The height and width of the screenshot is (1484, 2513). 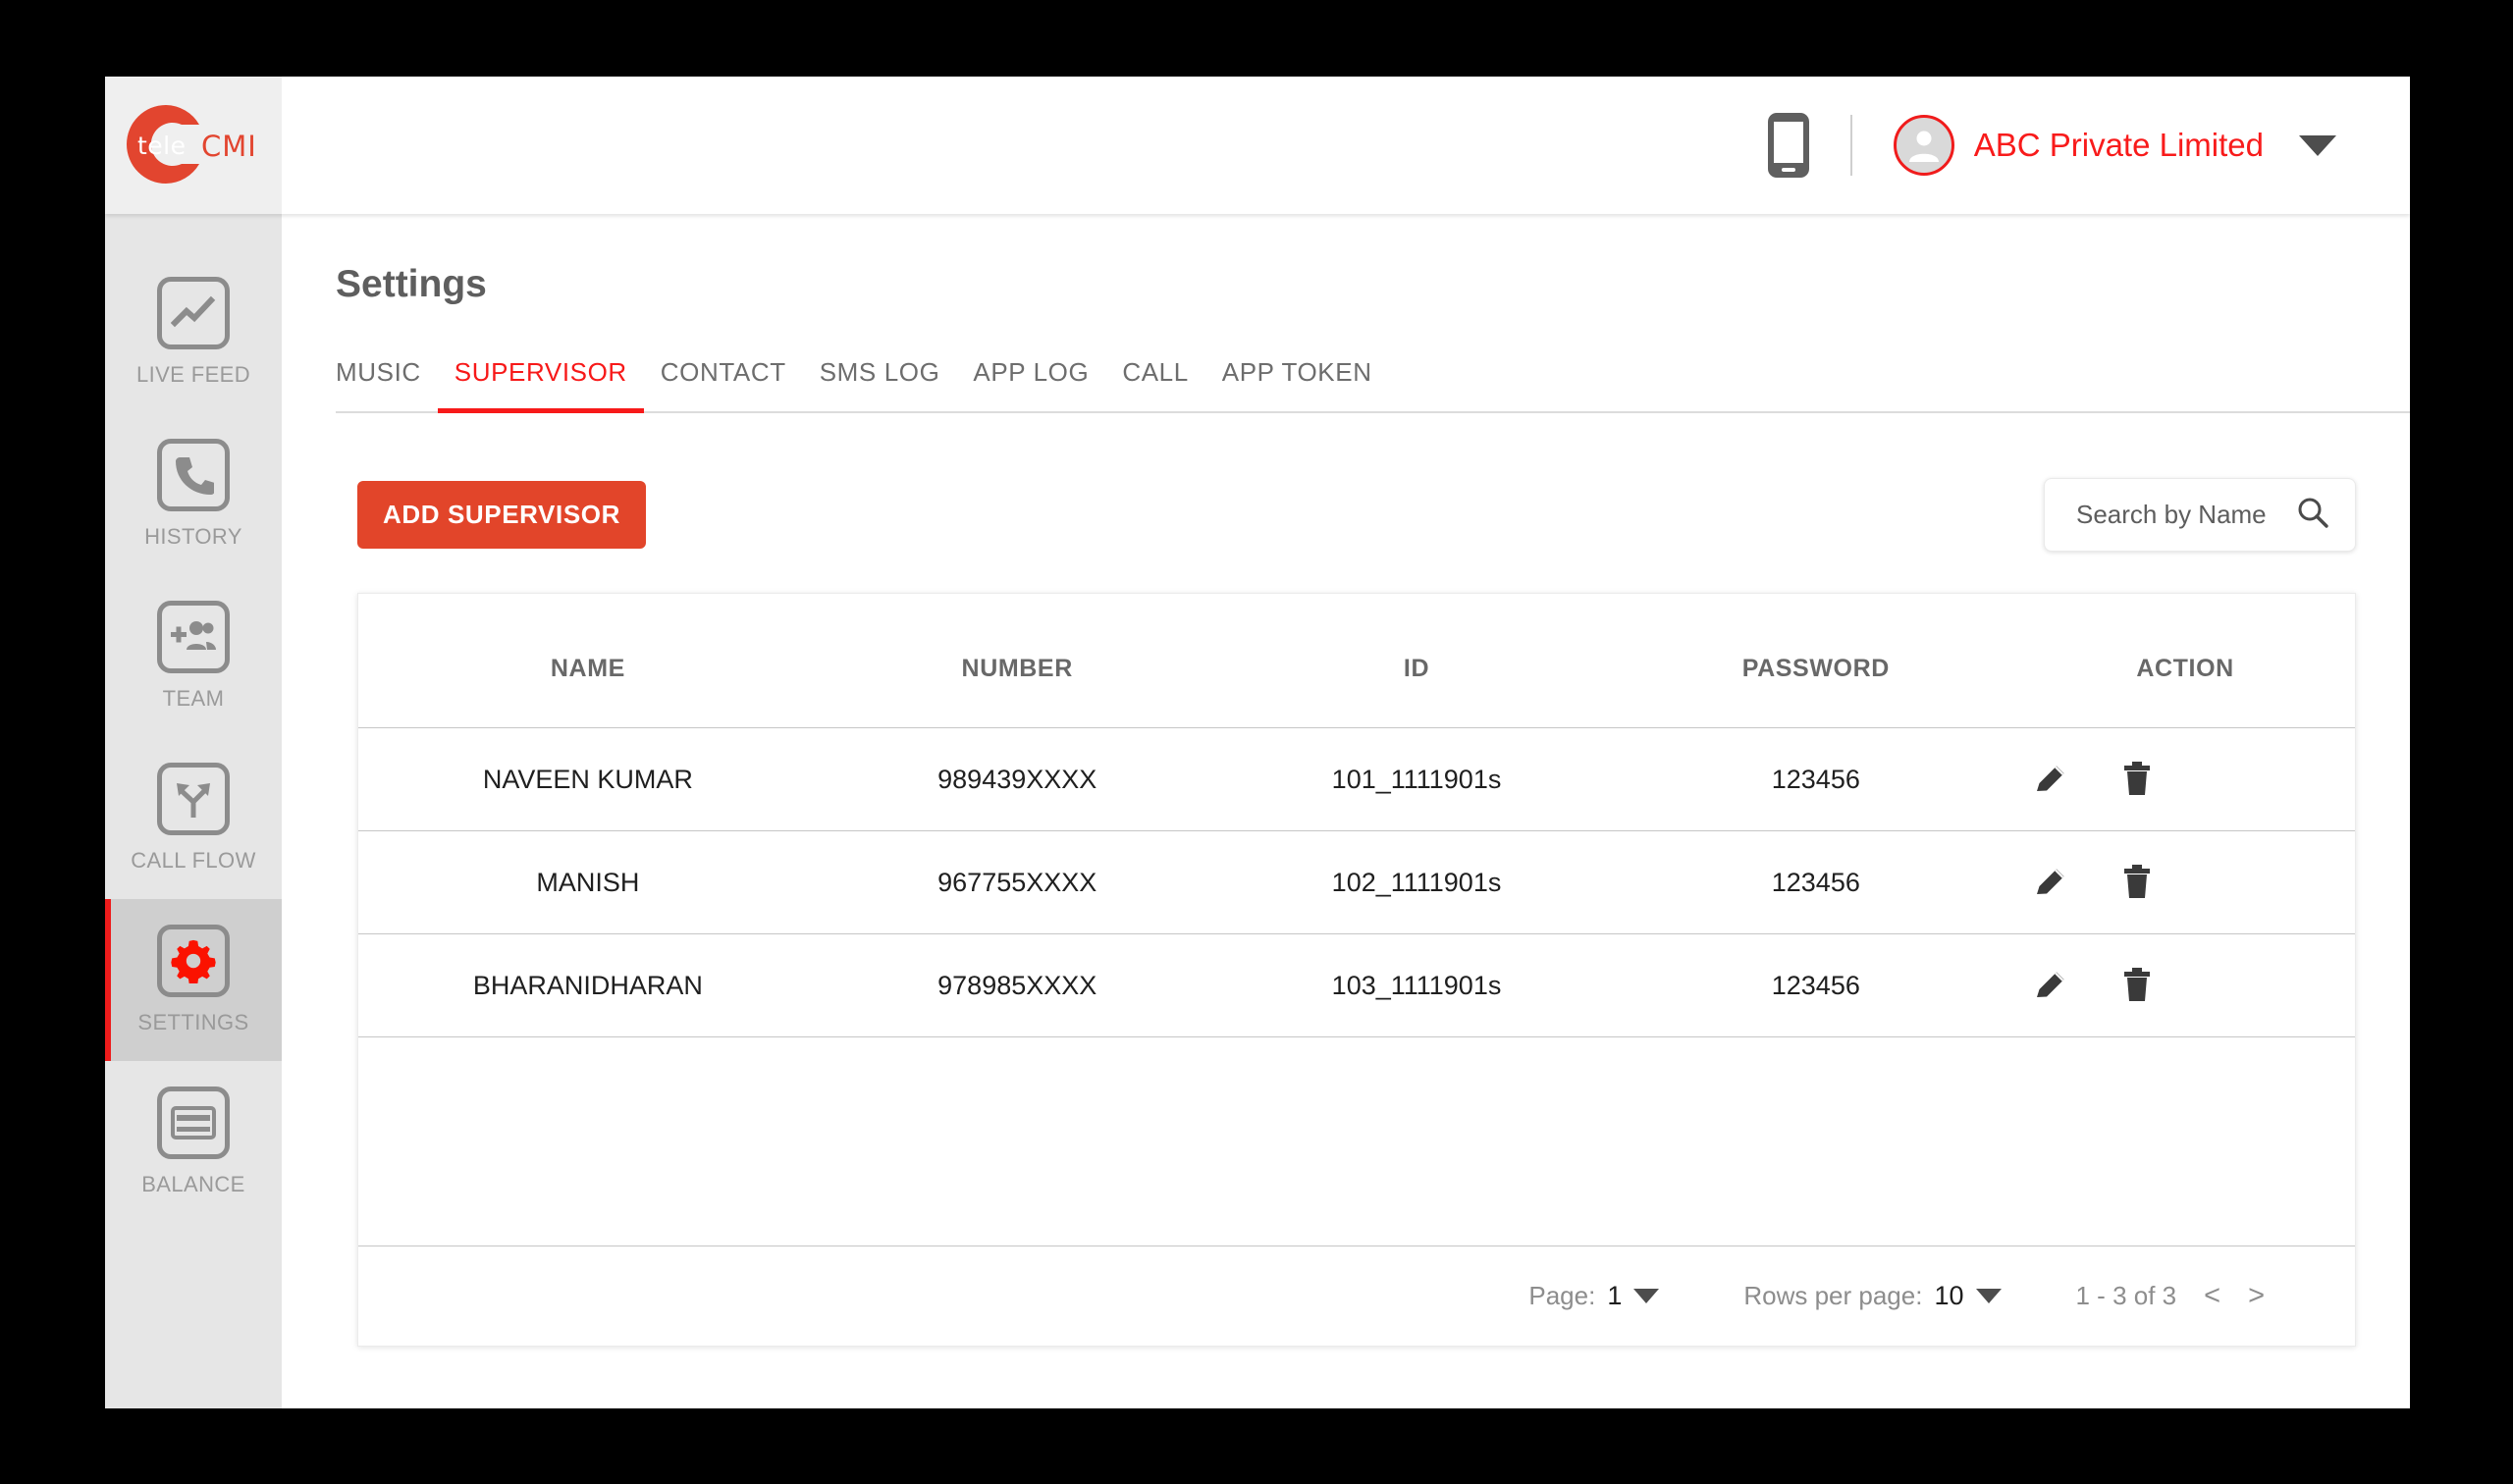 What do you see at coordinates (1357, 1141) in the screenshot?
I see `table-empty-space` at bounding box center [1357, 1141].